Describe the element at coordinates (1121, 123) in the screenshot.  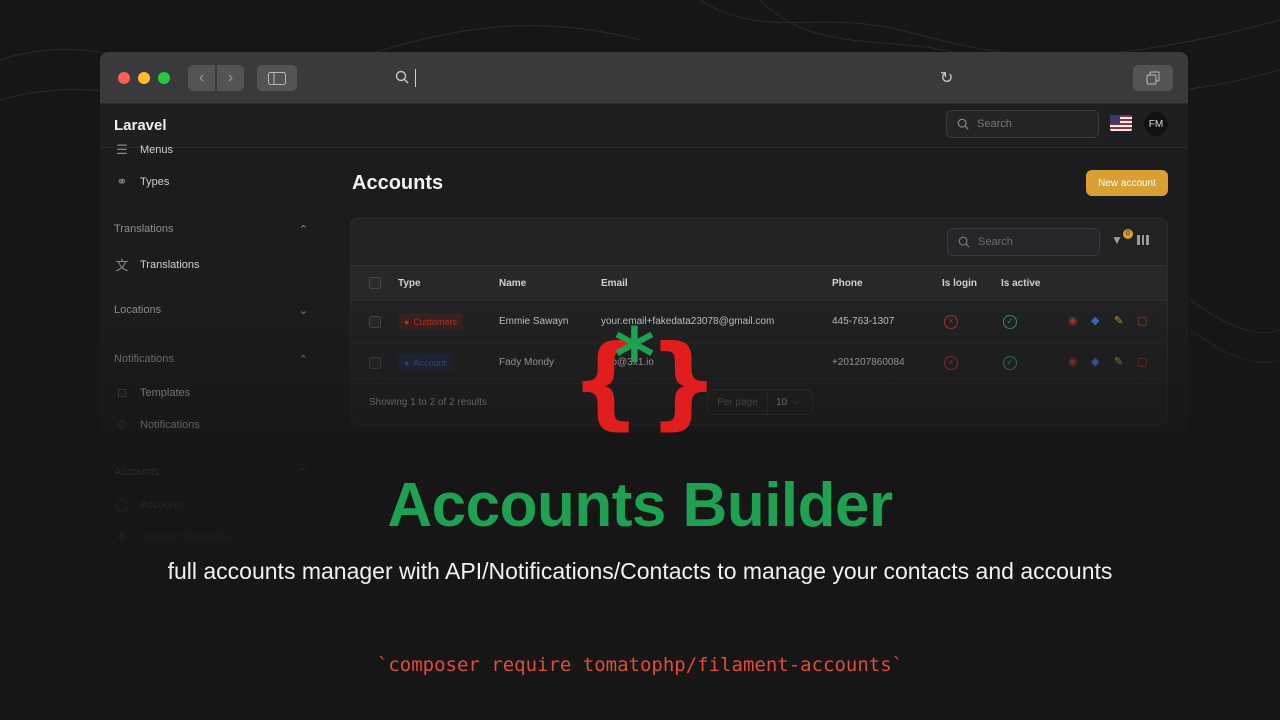
I see `us-flag-icon` at that location.